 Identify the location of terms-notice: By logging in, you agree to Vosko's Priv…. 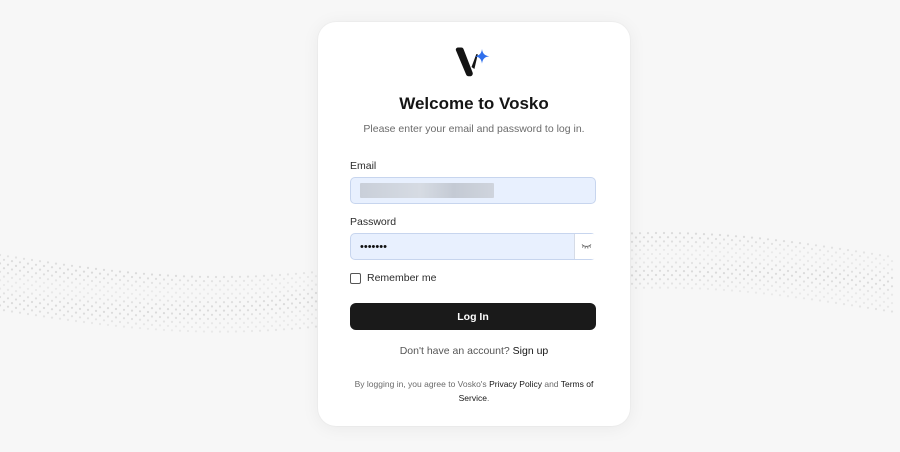
(474, 391).